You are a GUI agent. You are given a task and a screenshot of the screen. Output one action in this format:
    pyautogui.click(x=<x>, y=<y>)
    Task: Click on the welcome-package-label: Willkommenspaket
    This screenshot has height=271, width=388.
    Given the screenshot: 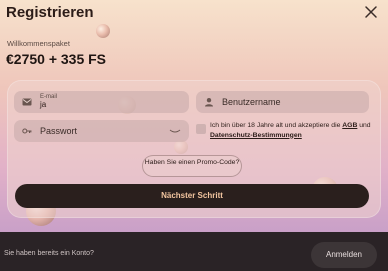 What is the action you would take?
    pyautogui.click(x=38, y=43)
    